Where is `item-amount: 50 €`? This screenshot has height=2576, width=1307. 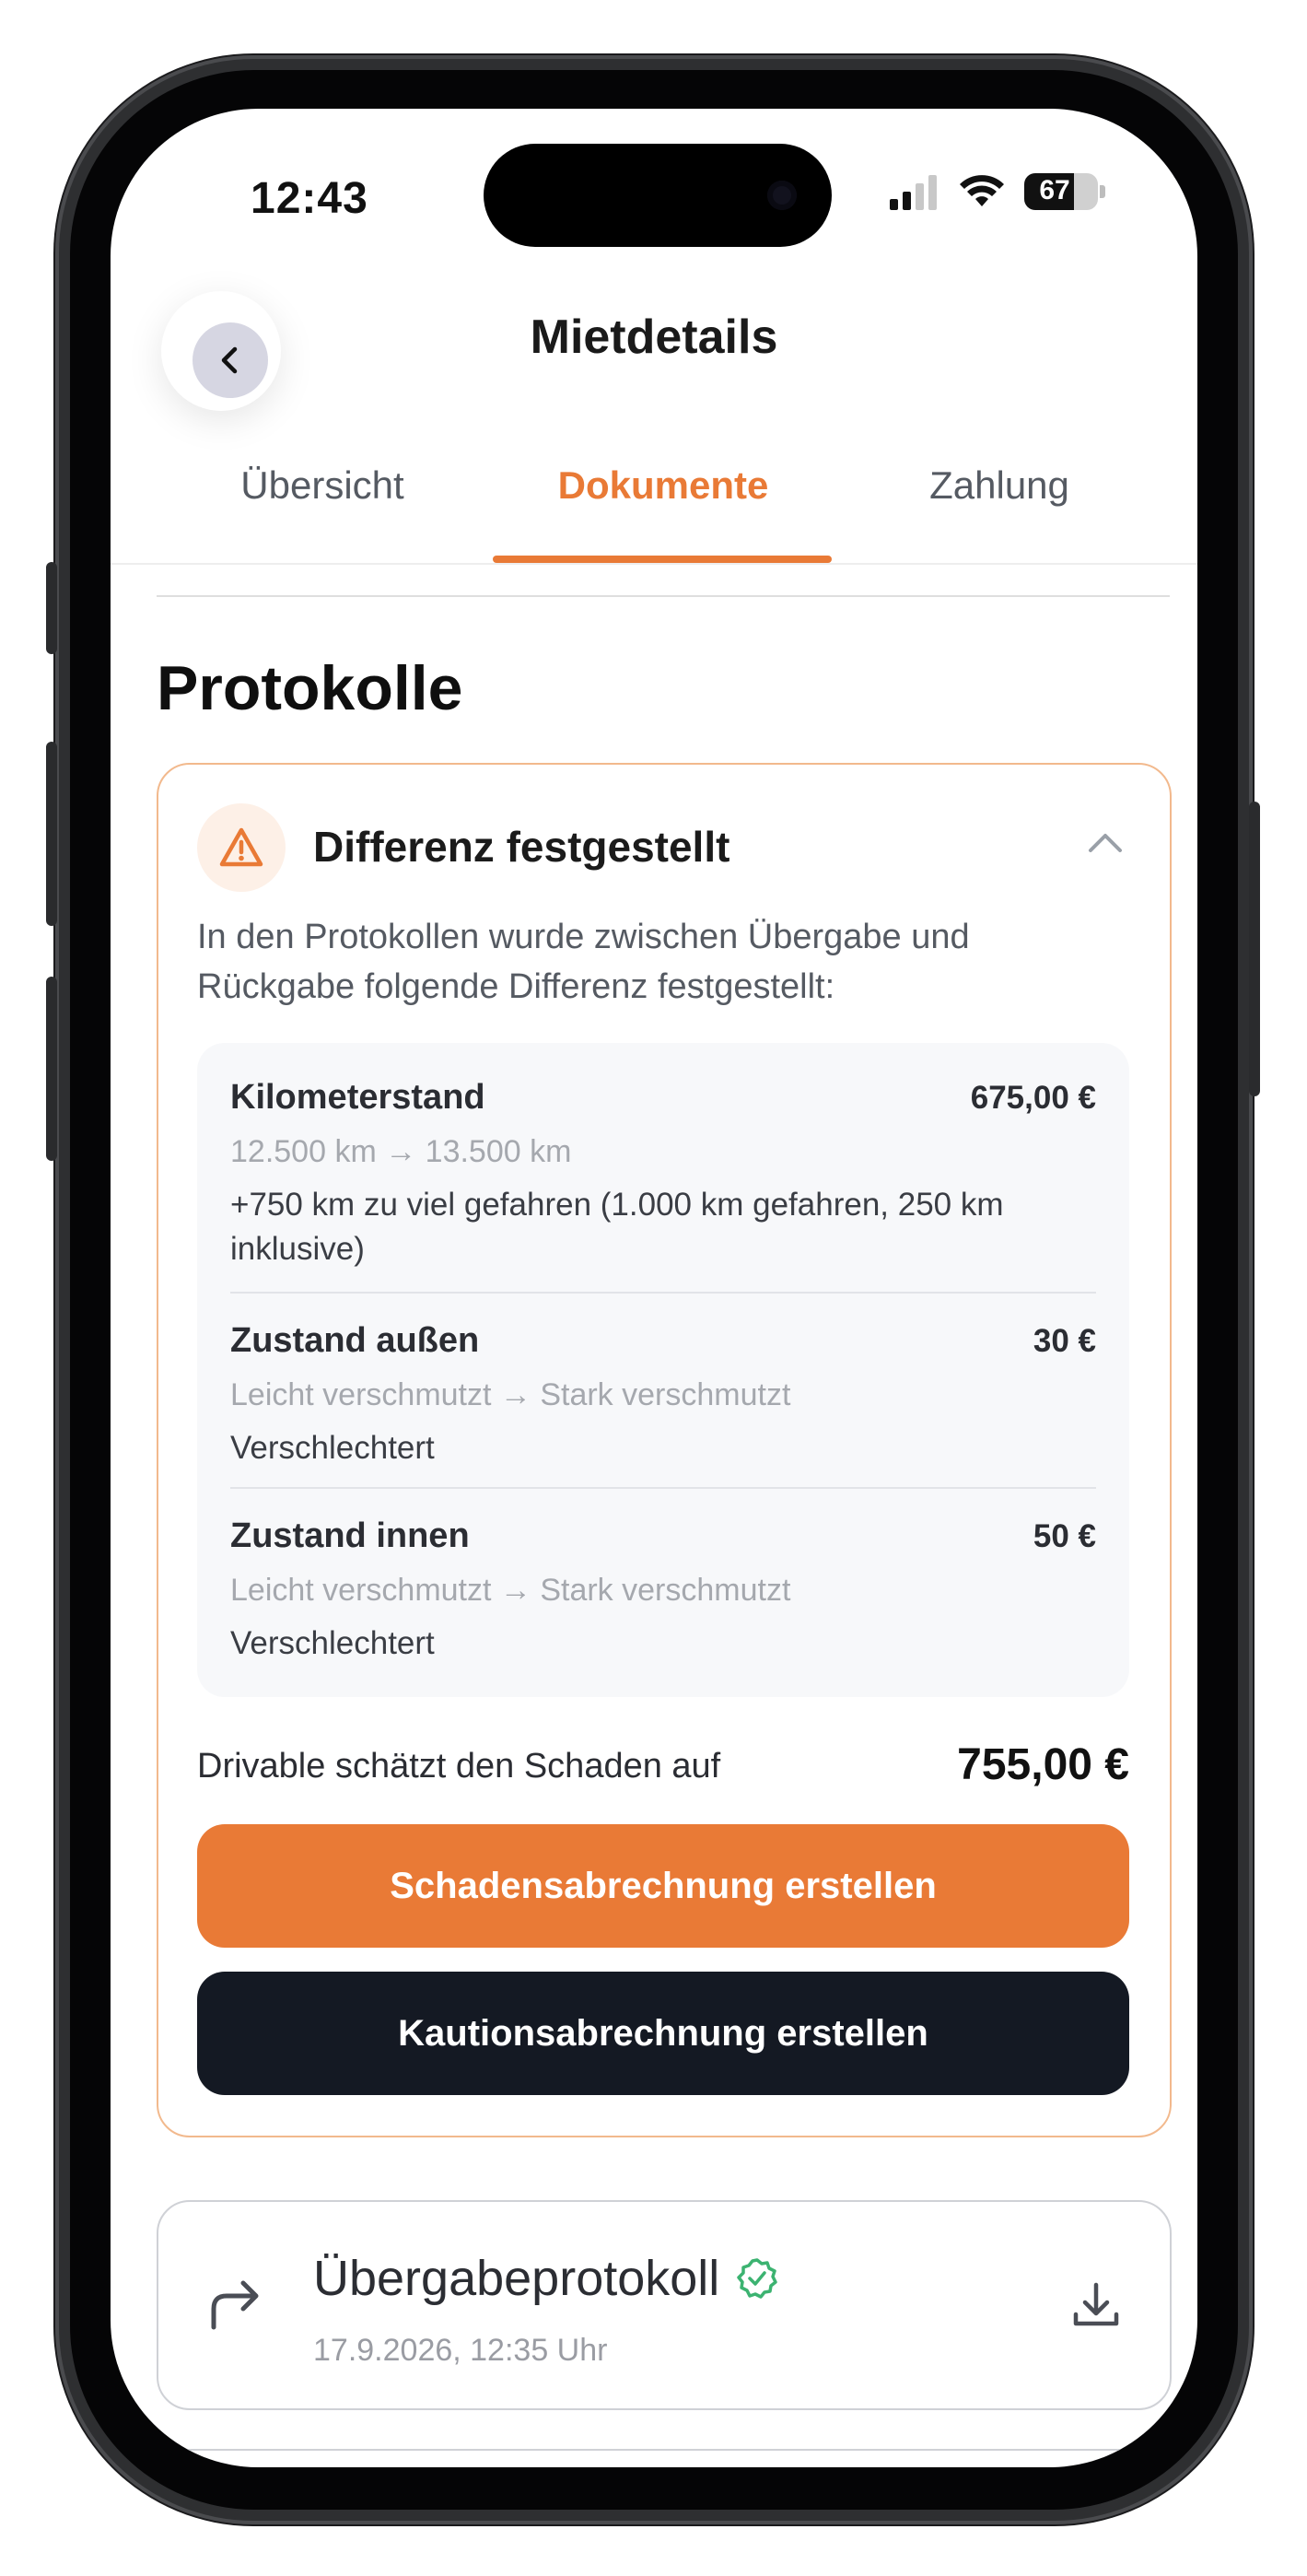
item-amount: 50 € is located at coordinates (1064, 1536).